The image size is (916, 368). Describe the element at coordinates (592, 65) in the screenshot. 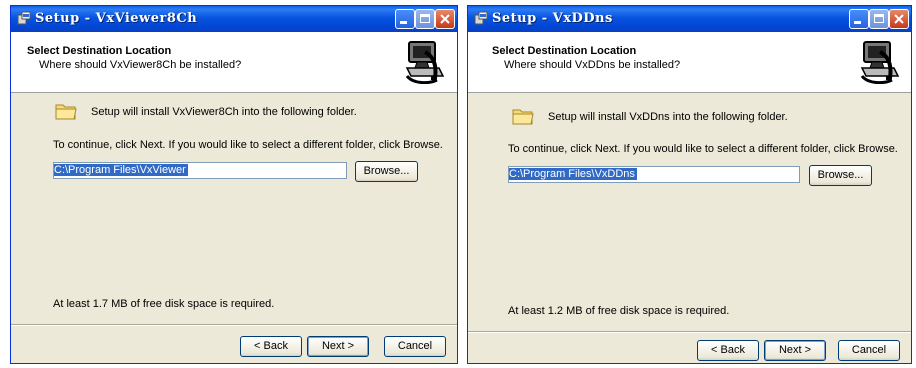

I see `header-subtitle: Where should VxDDns be installed?` at that location.